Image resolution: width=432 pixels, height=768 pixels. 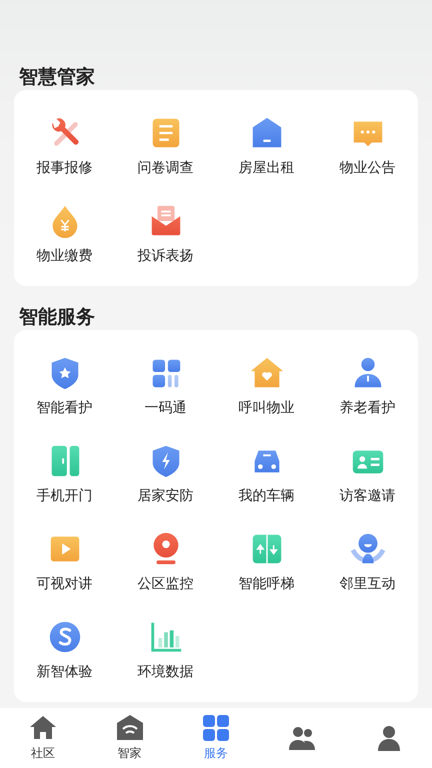 I want to click on grid-icon, so click(x=216, y=728).